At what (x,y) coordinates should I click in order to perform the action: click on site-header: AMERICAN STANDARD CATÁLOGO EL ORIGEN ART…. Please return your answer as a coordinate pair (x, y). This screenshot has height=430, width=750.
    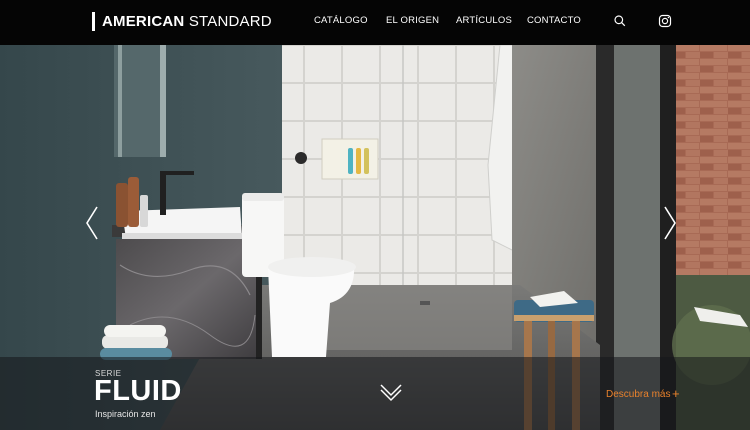
    Looking at the image, I should click on (375, 22).